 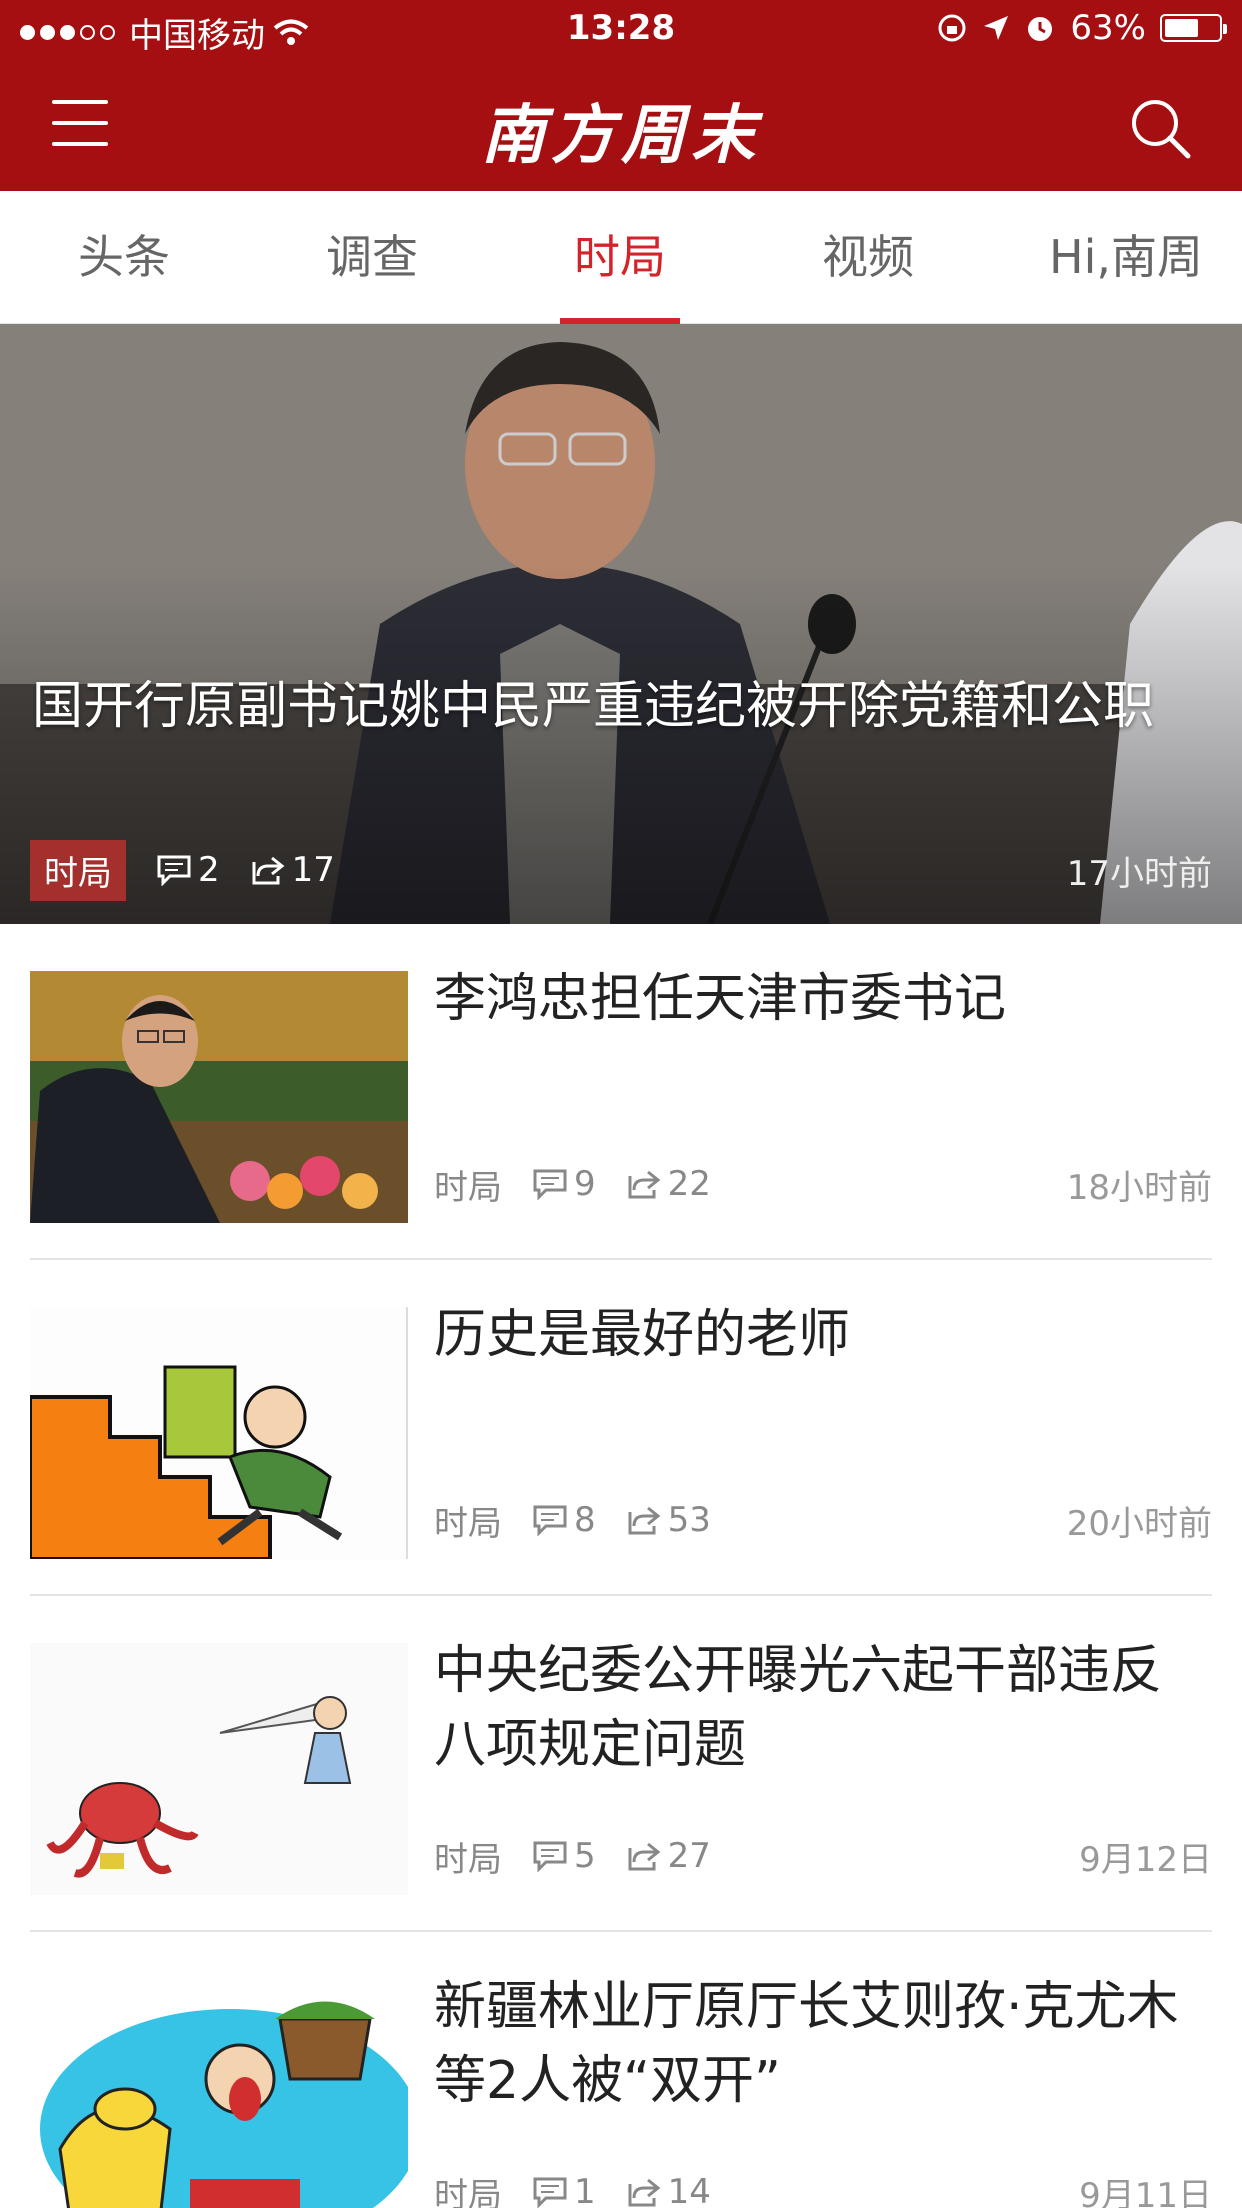 I want to click on battery-icon, so click(x=1193, y=28).